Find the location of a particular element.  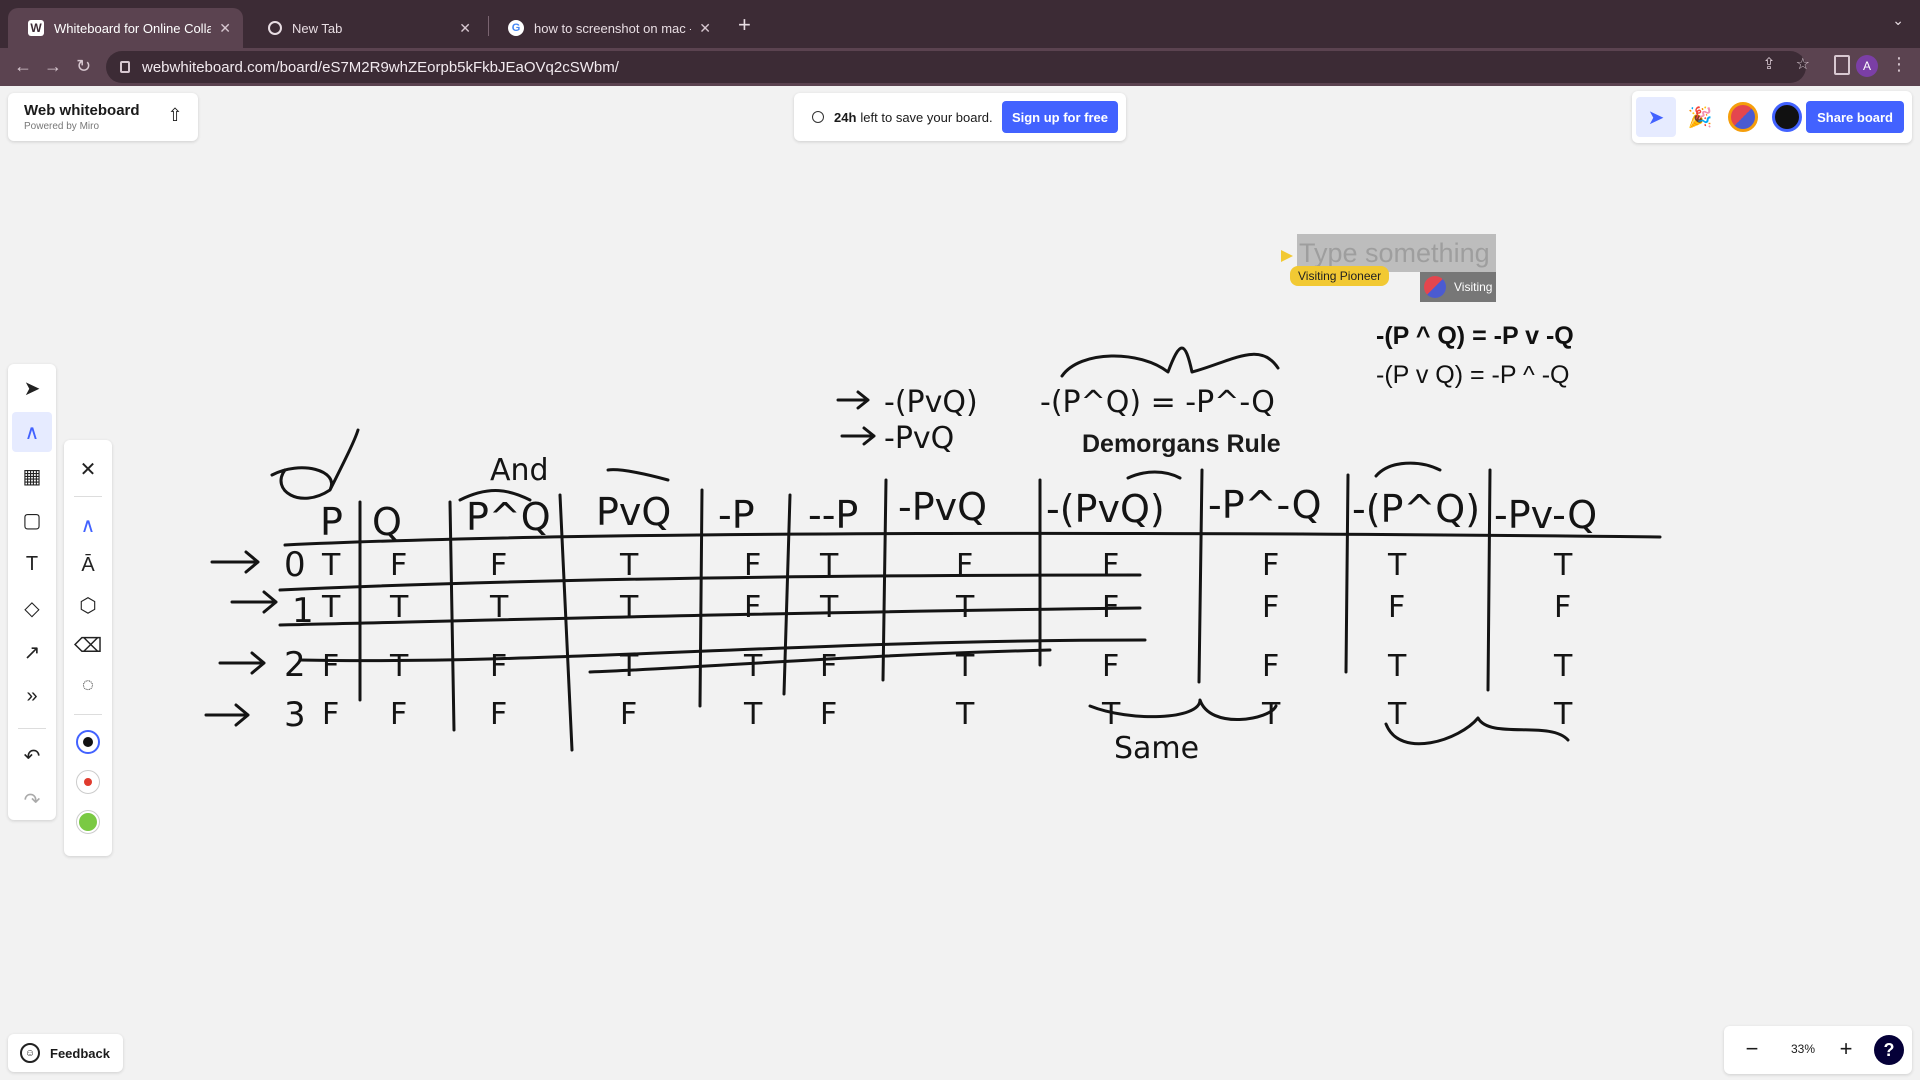

pen-tool-icon: ∧ is located at coordinates (32, 432).